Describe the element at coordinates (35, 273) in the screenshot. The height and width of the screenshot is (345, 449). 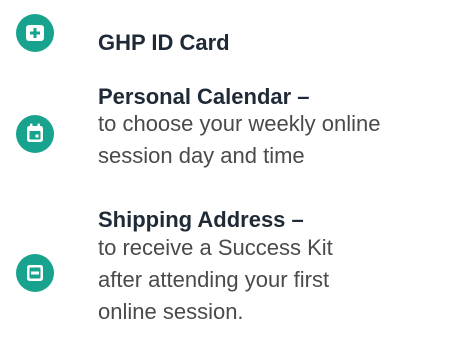
I see `address-card-icon` at that location.